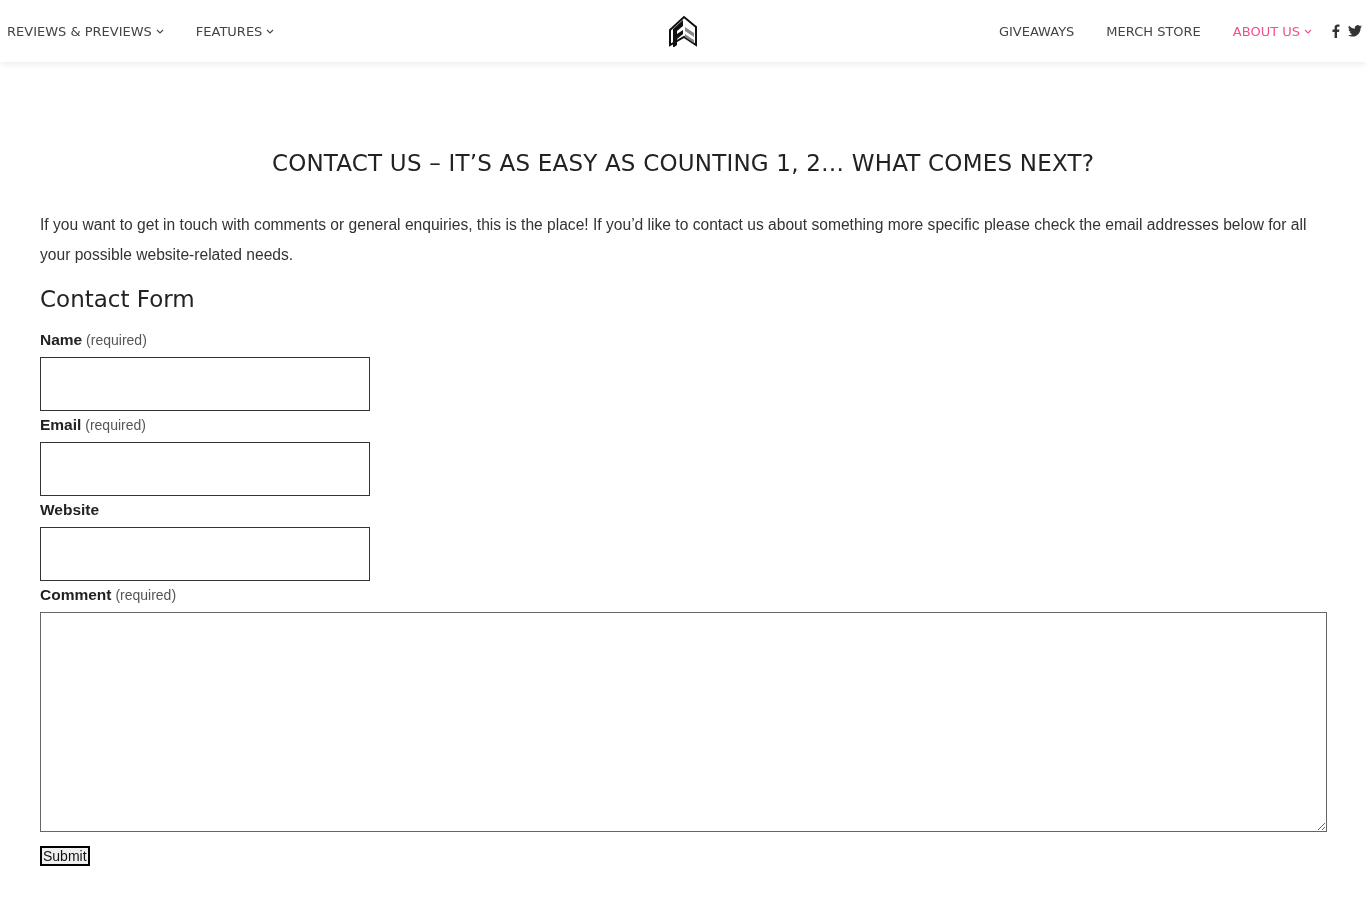  Describe the element at coordinates (235, 31) in the screenshot. I see `nav-link: FEATURES` at that location.